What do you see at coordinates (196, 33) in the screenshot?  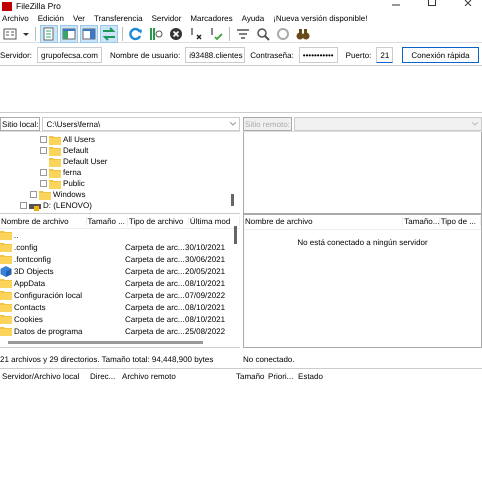 I see `disconnect-icon` at bounding box center [196, 33].